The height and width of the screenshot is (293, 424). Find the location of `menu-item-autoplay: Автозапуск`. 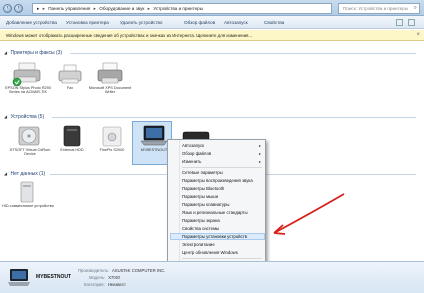

menu-item-autoplay: Автозапуск is located at coordinates (193, 145).